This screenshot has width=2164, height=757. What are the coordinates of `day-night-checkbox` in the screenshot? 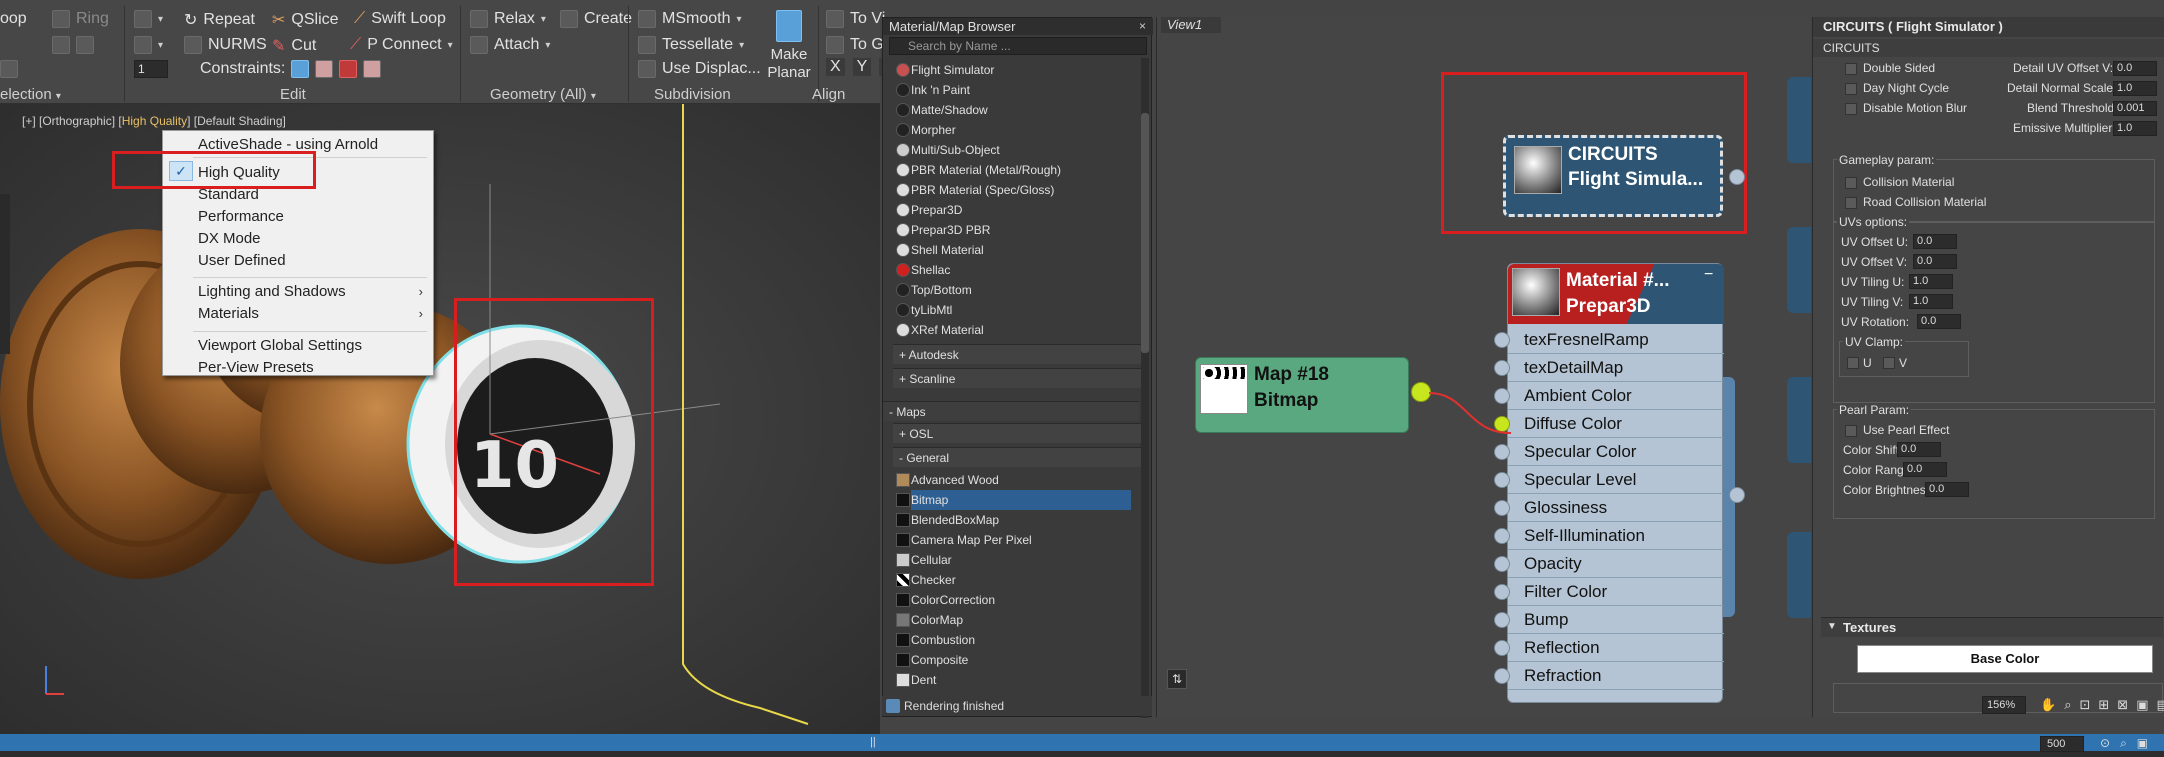 It's located at (1851, 89).